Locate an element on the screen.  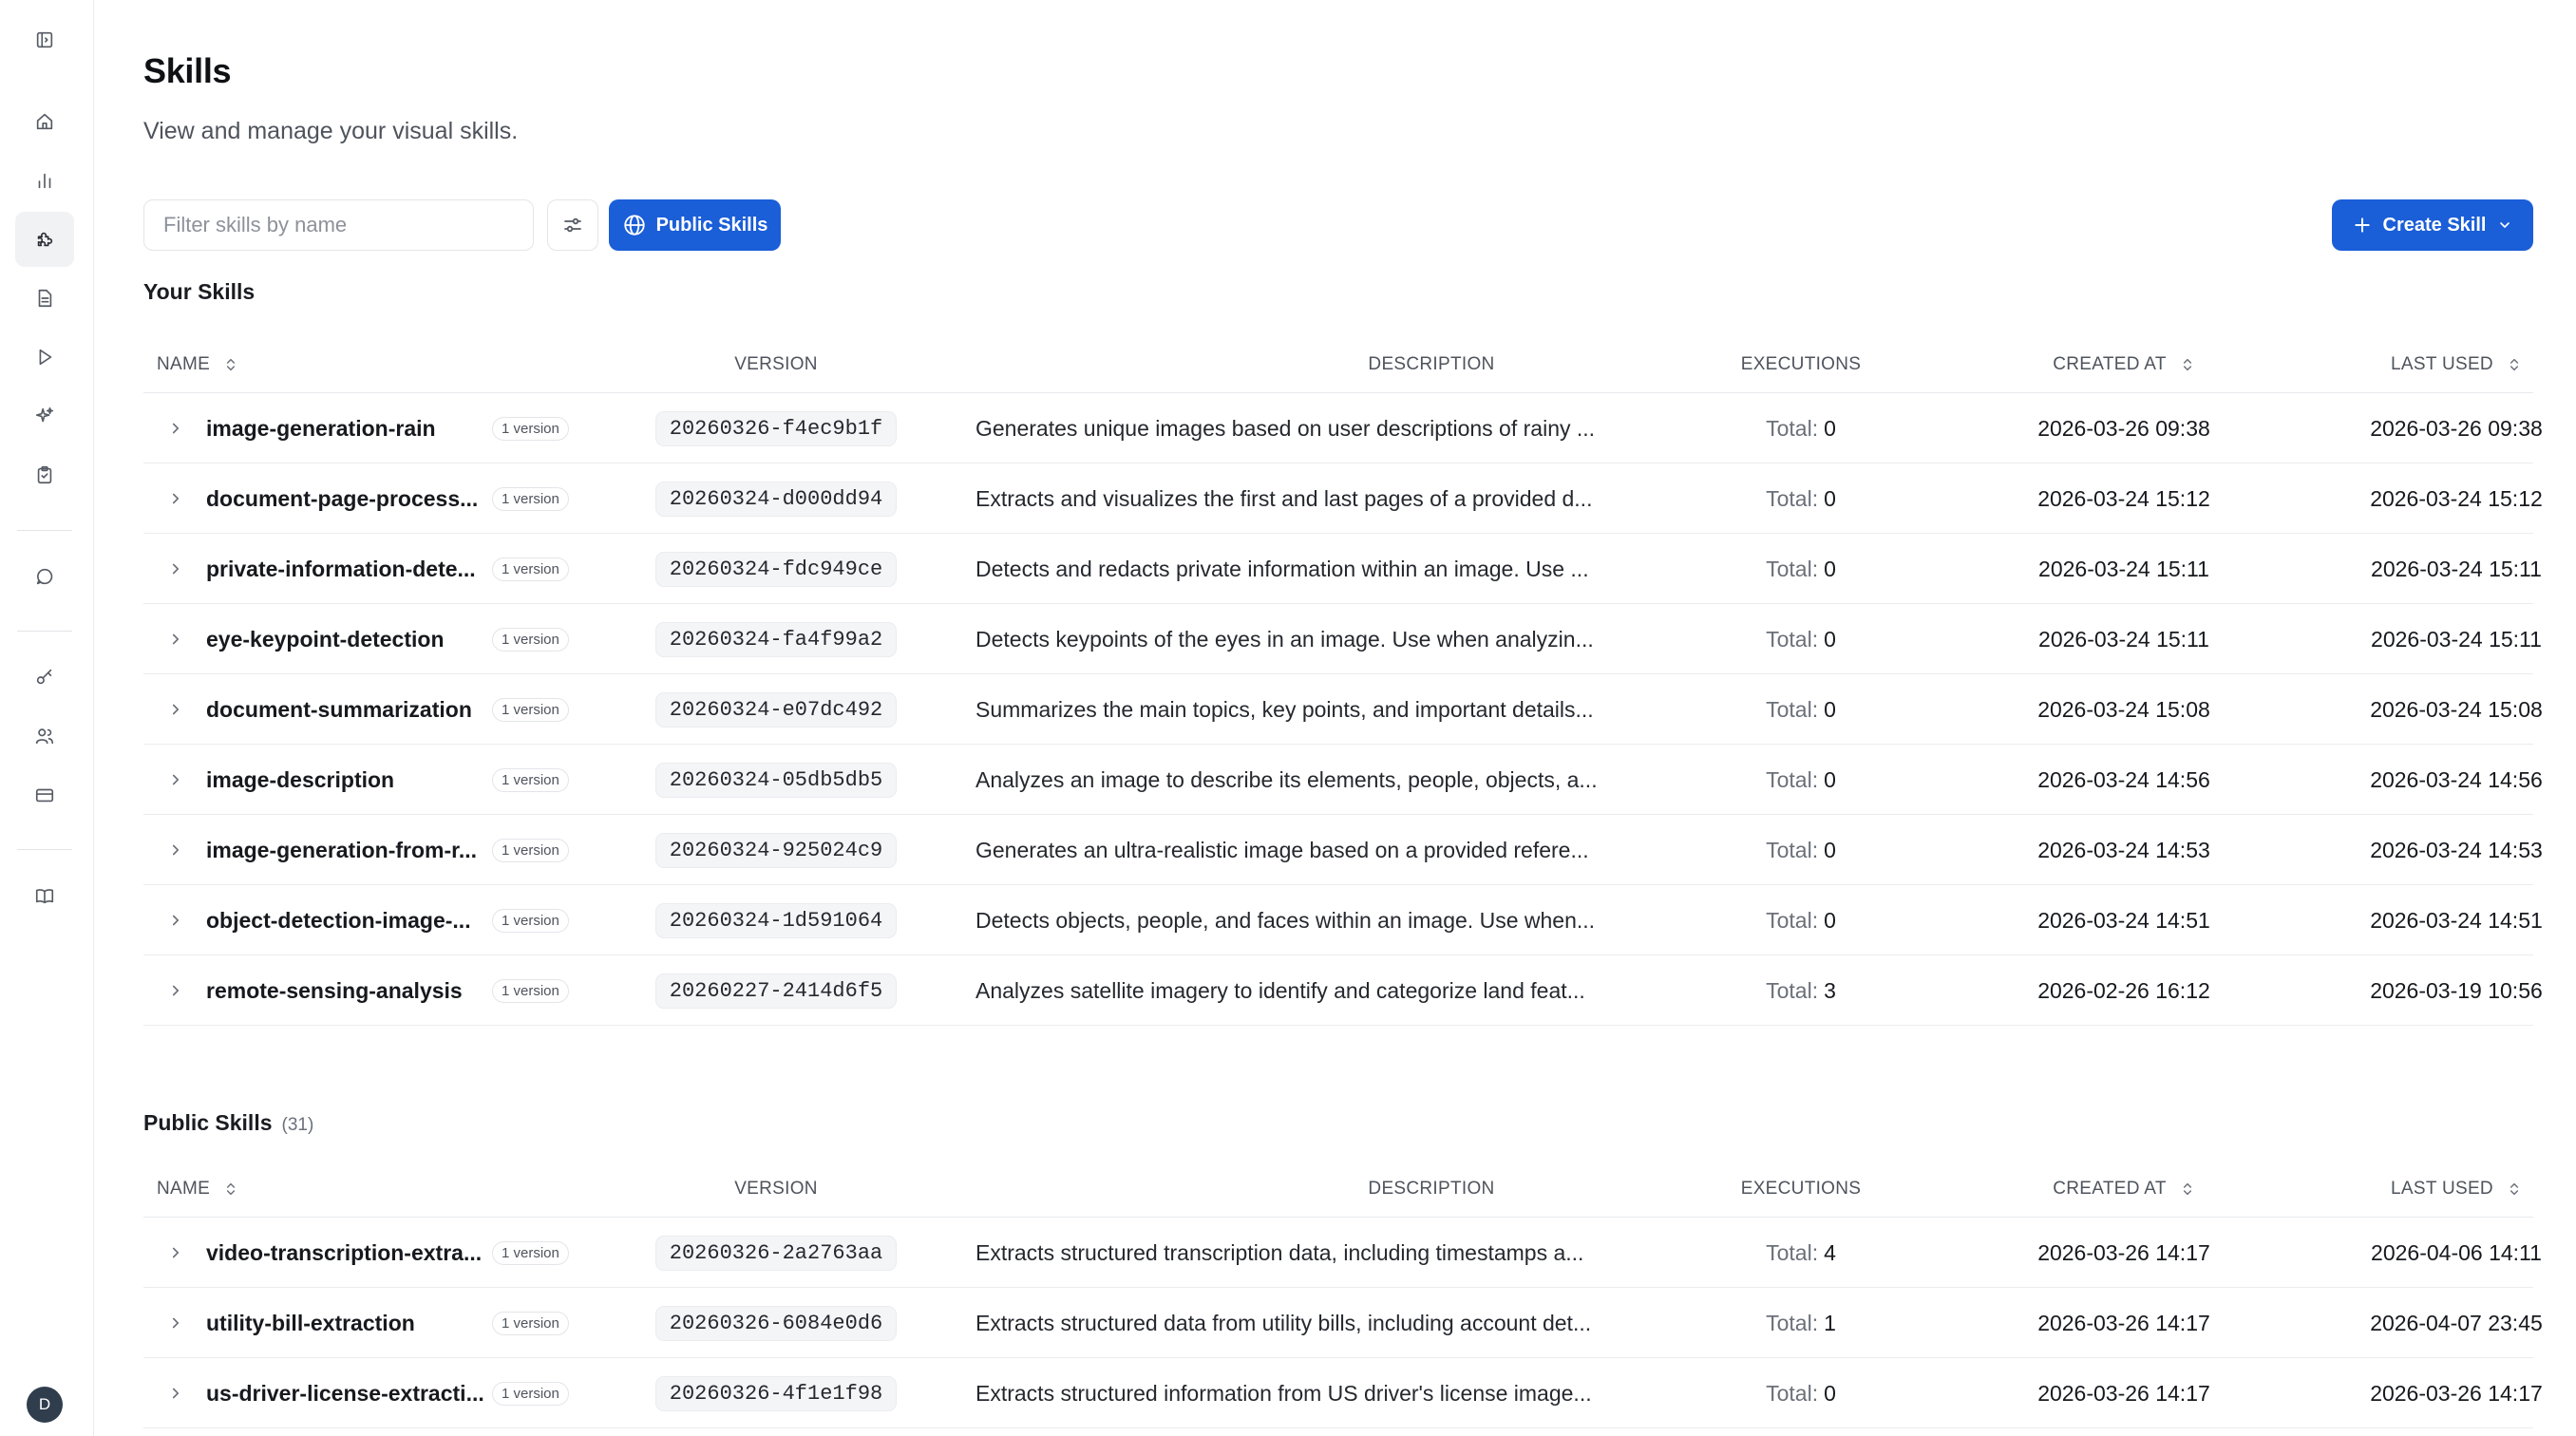
version-cell: 20260324-05db5db5 is located at coordinates (776, 780).